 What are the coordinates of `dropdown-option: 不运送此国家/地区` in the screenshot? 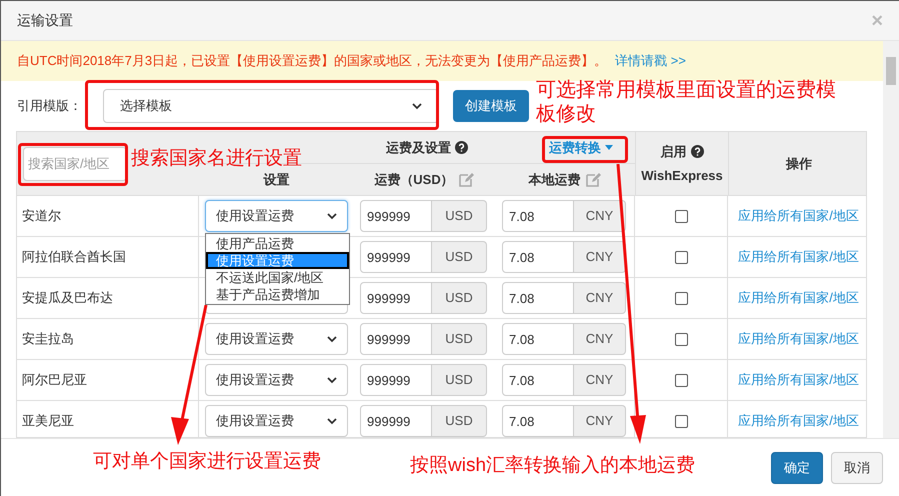 It's located at (277, 277).